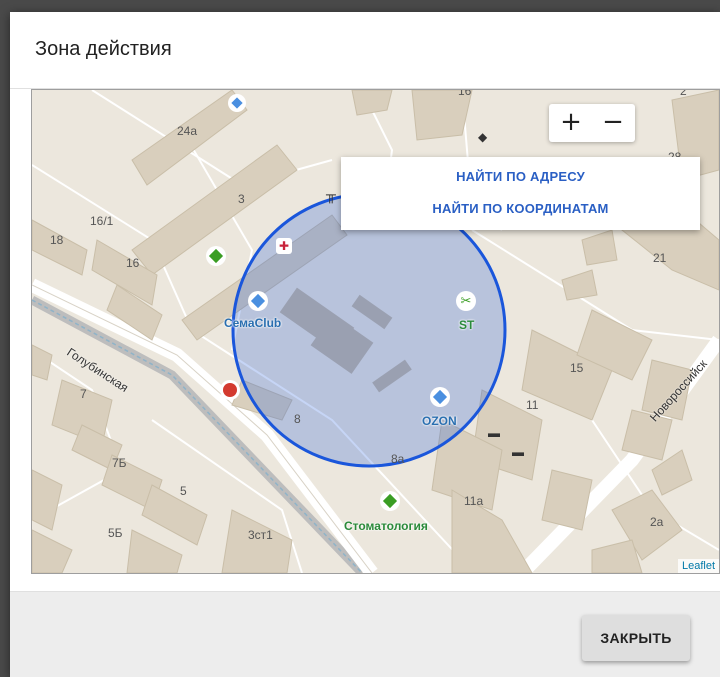  What do you see at coordinates (237, 103) in the screenshot?
I see `shop-marker-icon` at bounding box center [237, 103].